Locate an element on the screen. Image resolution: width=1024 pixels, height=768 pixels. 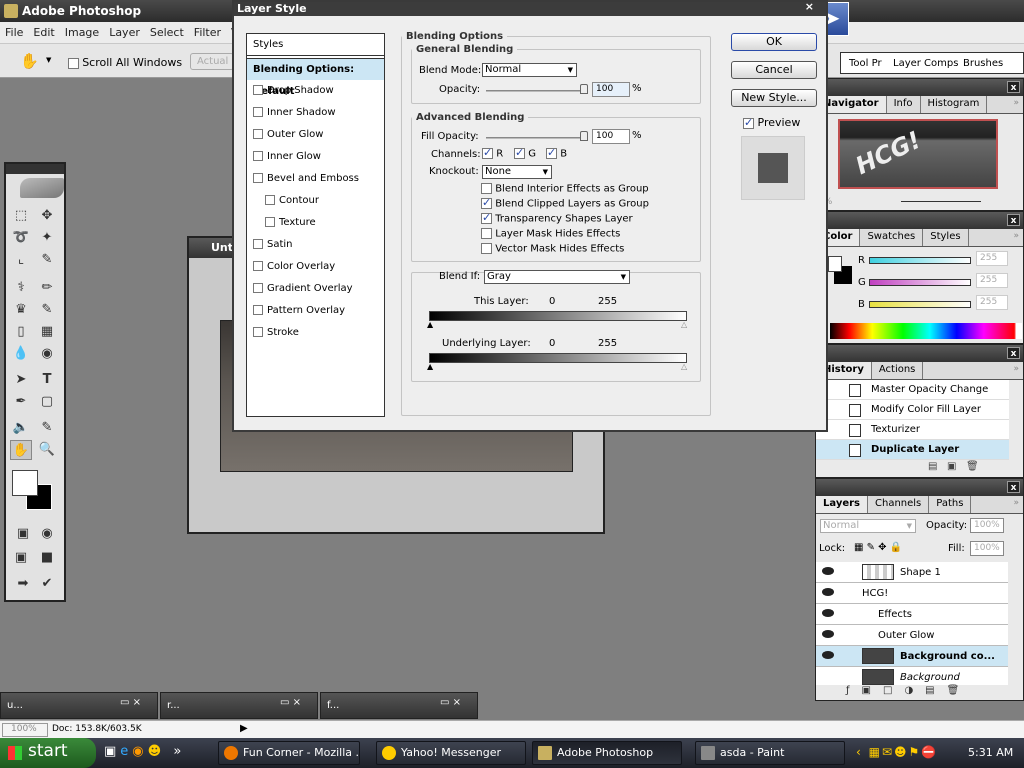
shape-tool-icon: ▢ is located at coordinates (47, 402).